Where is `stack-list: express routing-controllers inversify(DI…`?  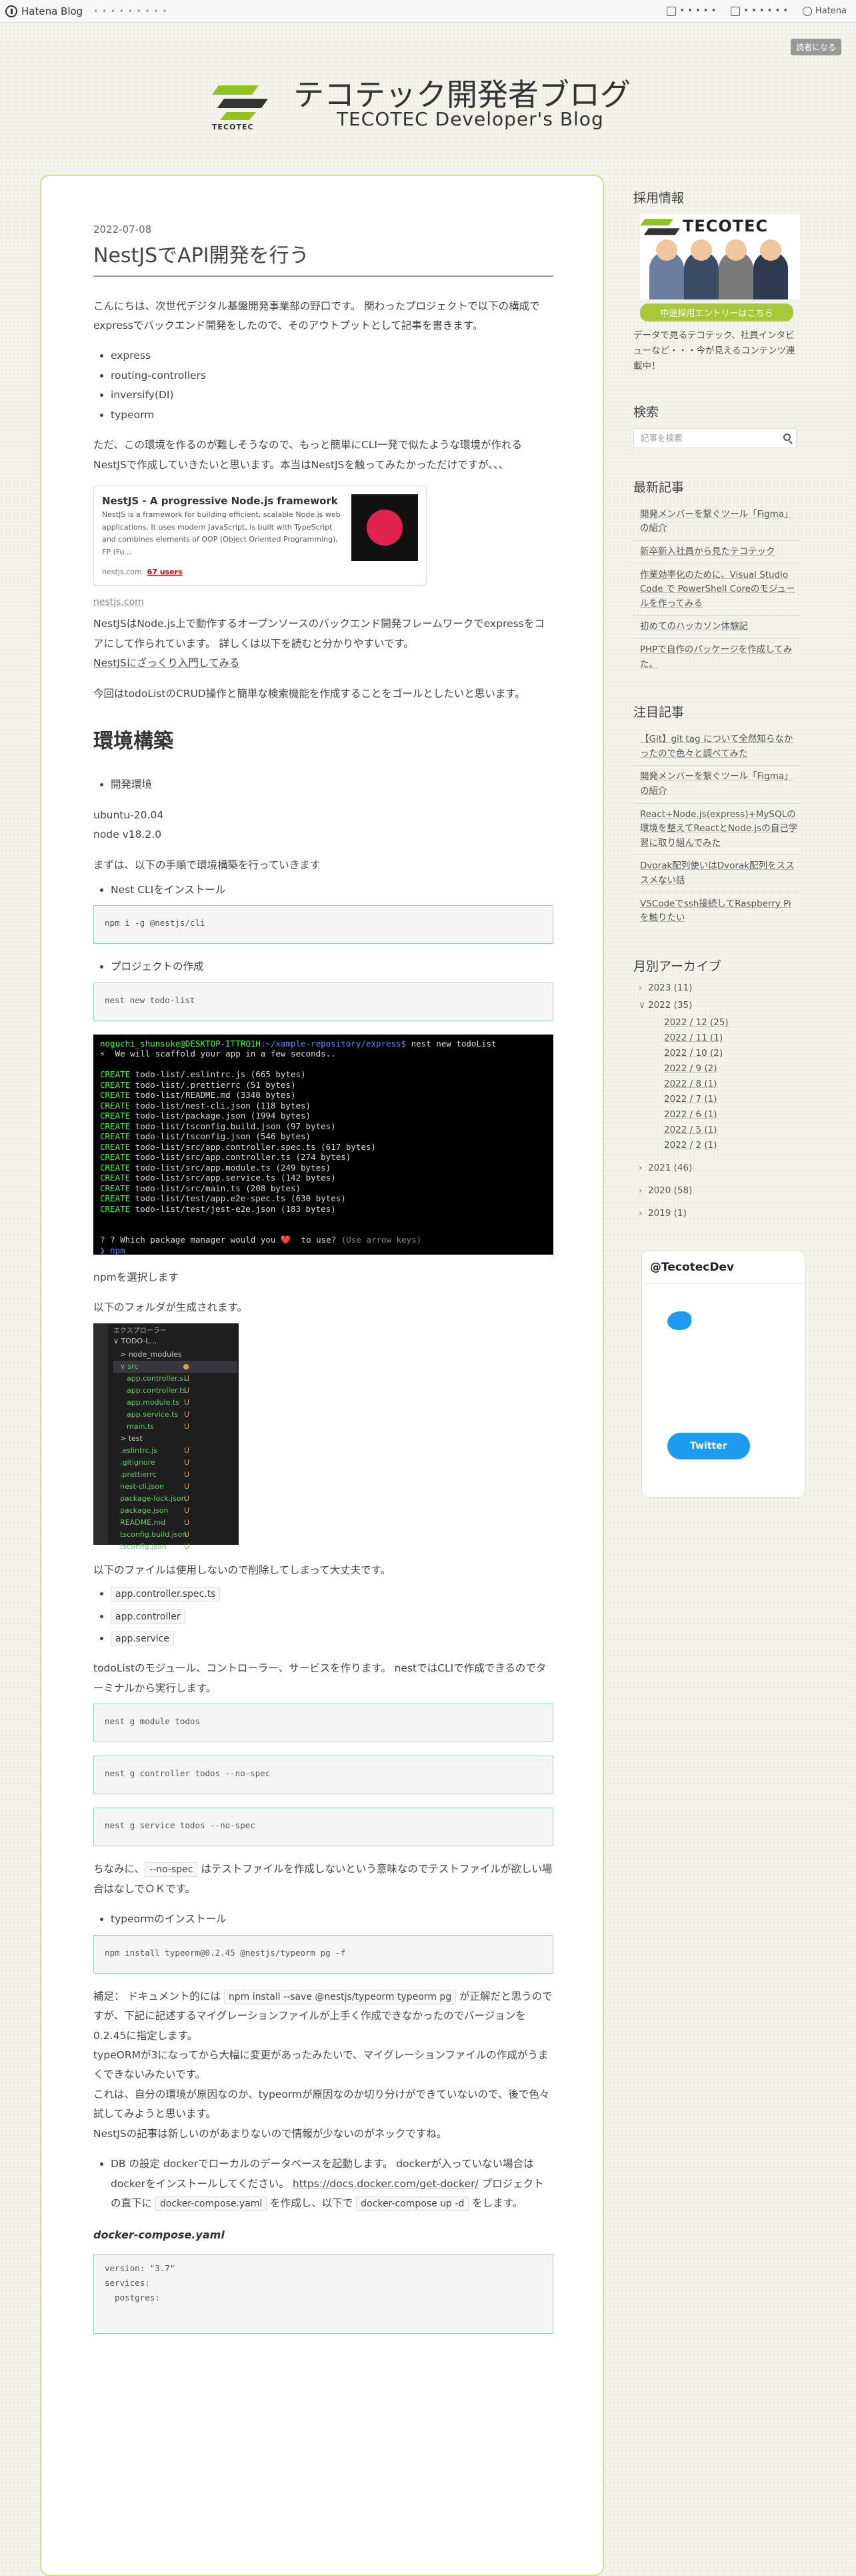
stack-list: express routing-controllers inversify(DI… is located at coordinates (323, 386).